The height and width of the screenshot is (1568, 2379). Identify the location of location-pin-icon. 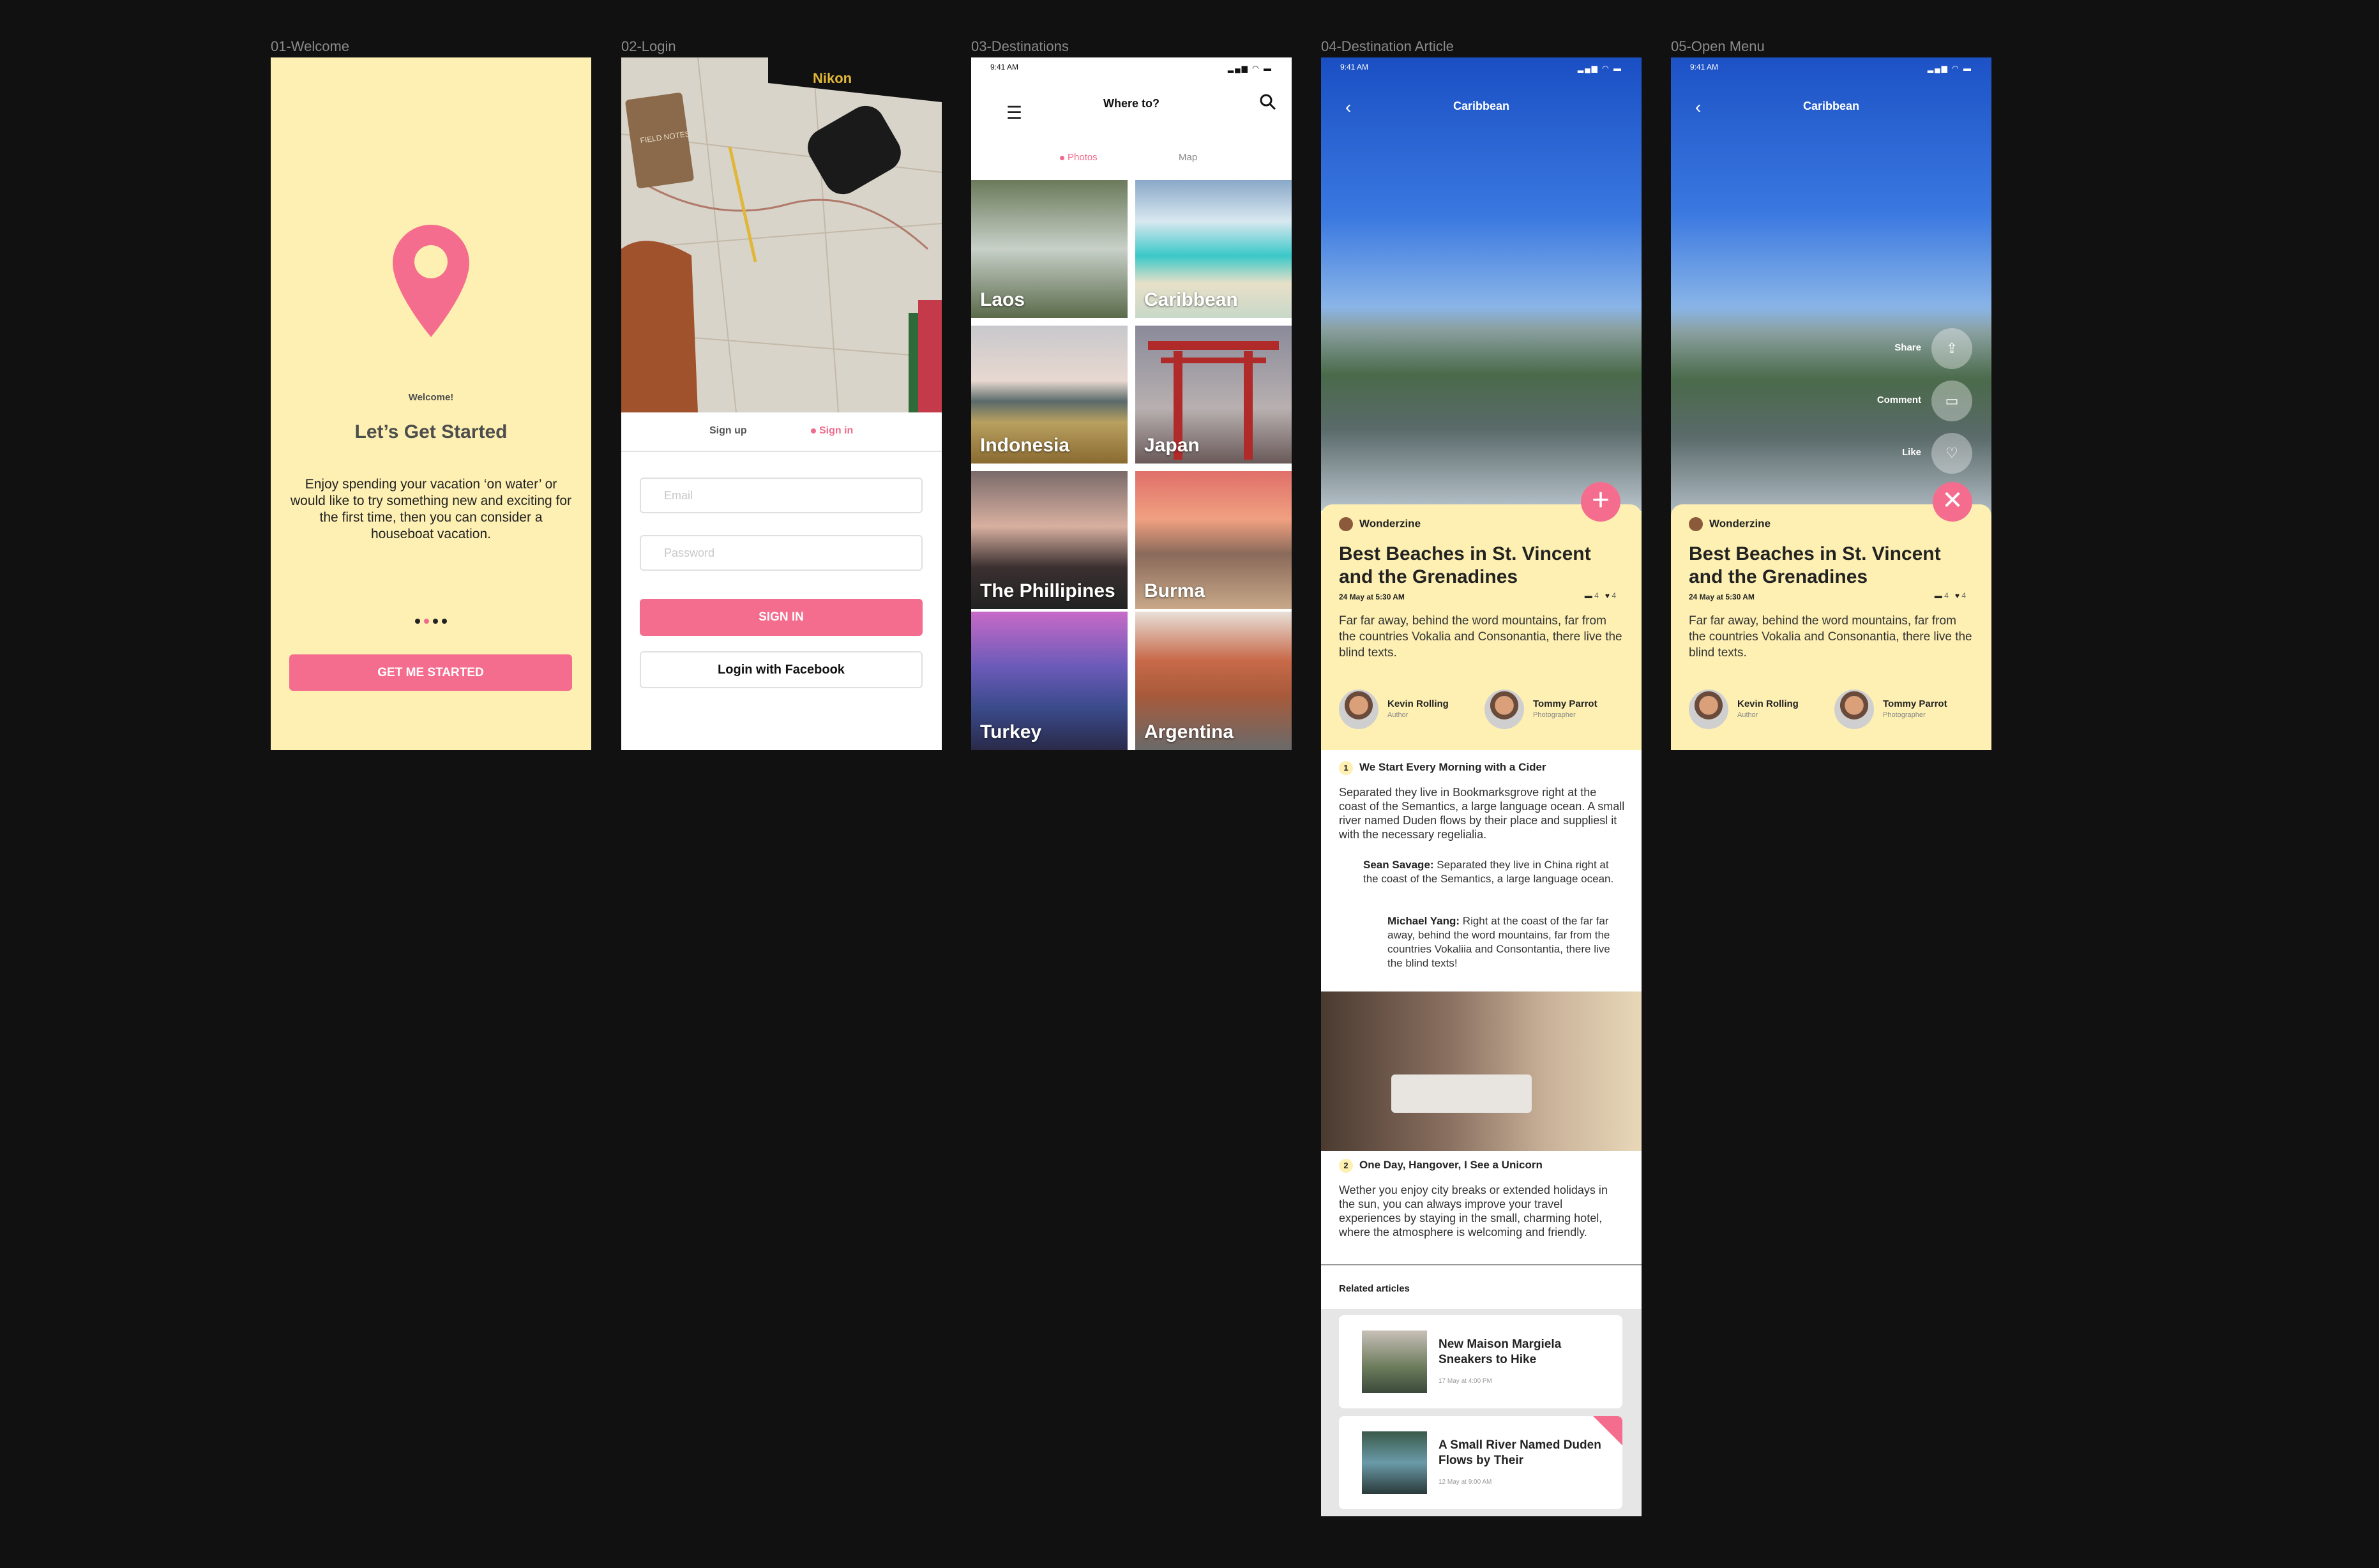
(431, 281).